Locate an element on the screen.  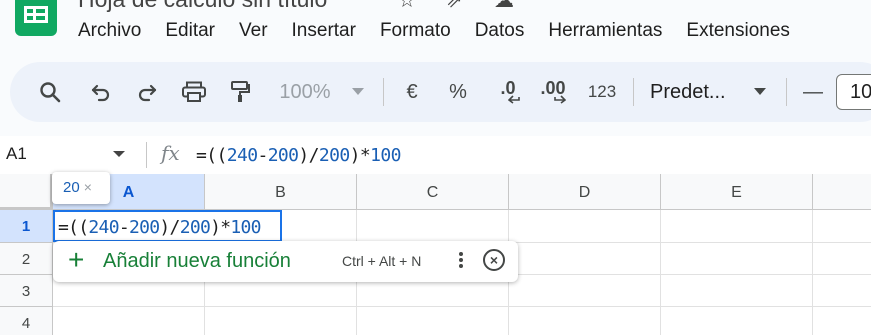
column-header-c: C is located at coordinates (433, 192).